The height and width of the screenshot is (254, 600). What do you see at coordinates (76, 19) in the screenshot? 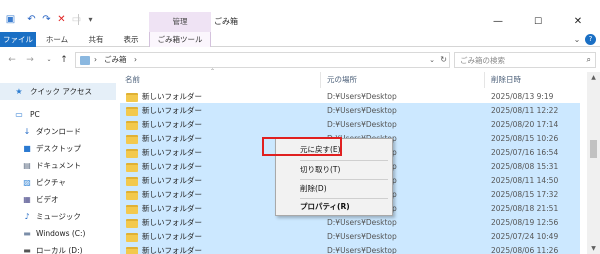
I see `new-folder-icon: ▭` at bounding box center [76, 19].